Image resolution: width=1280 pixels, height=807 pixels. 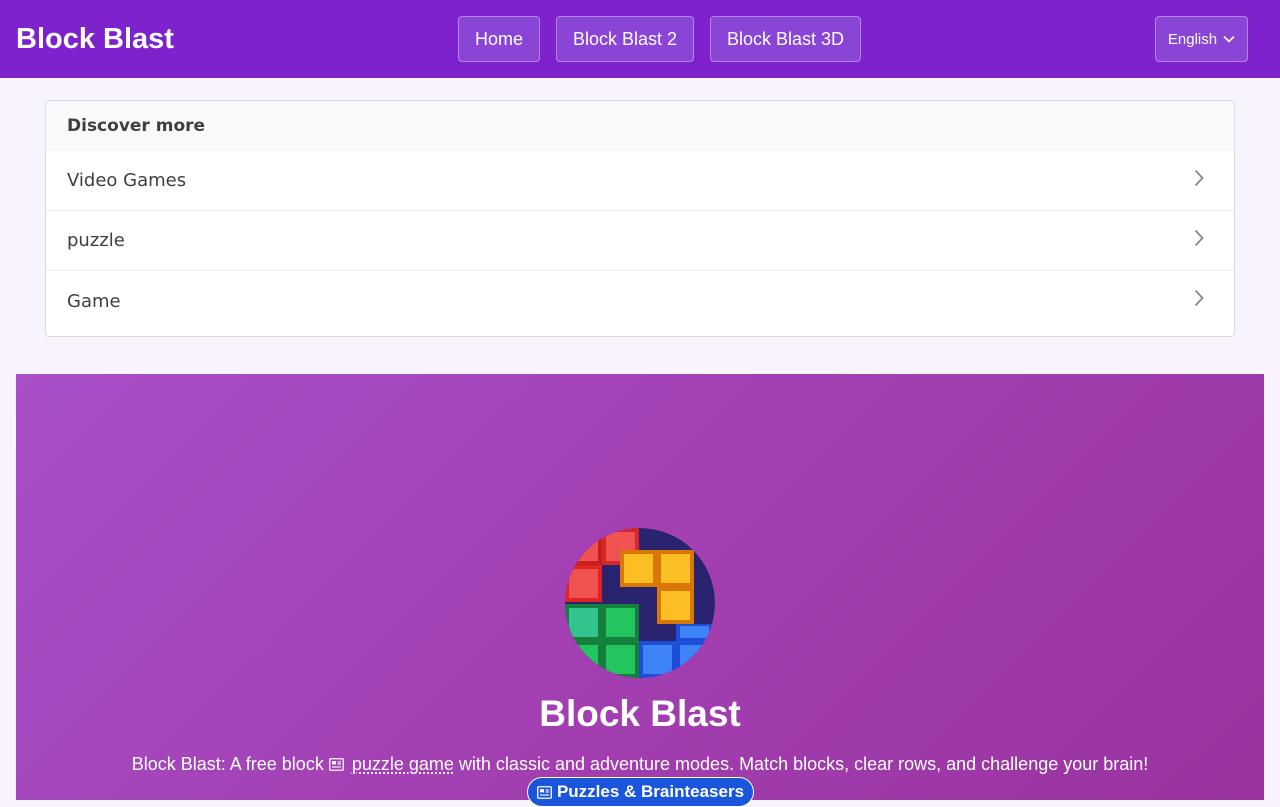 I want to click on puzzle-game-link: puzzle game, so click(x=403, y=764).